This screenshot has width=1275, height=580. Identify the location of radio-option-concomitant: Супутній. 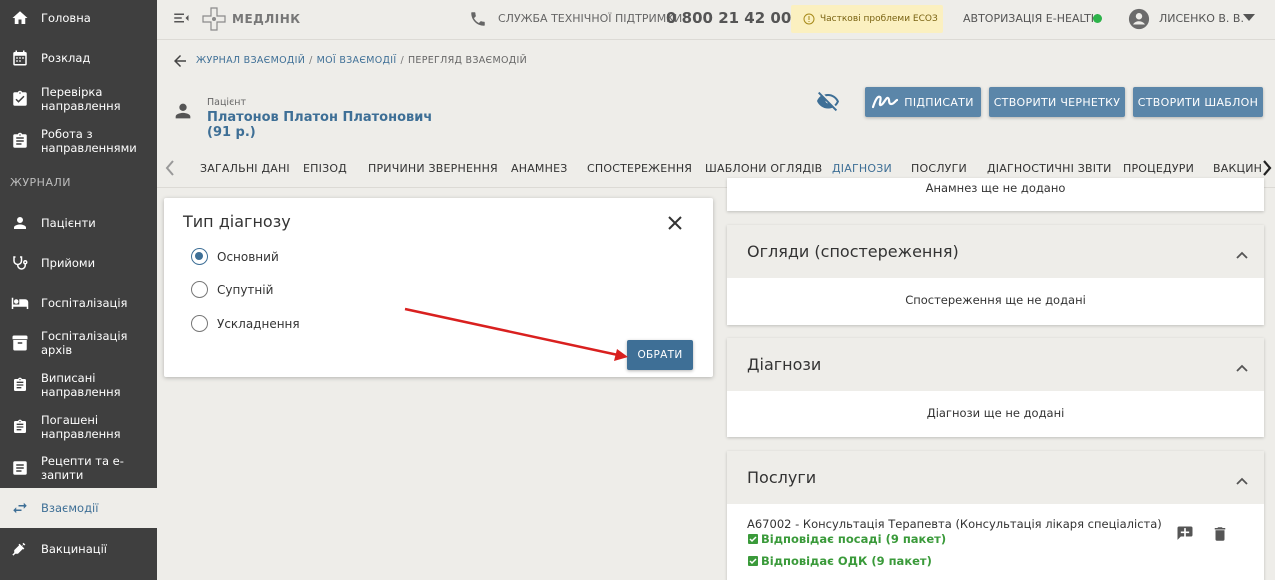
(232, 289).